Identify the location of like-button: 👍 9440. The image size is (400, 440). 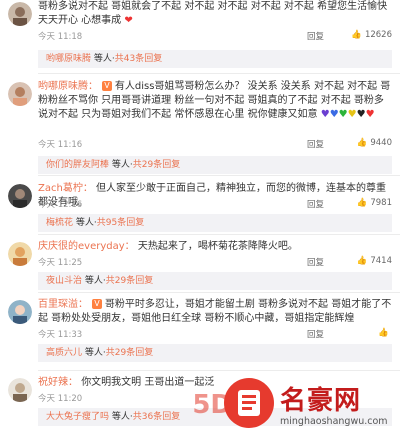
(374, 143).